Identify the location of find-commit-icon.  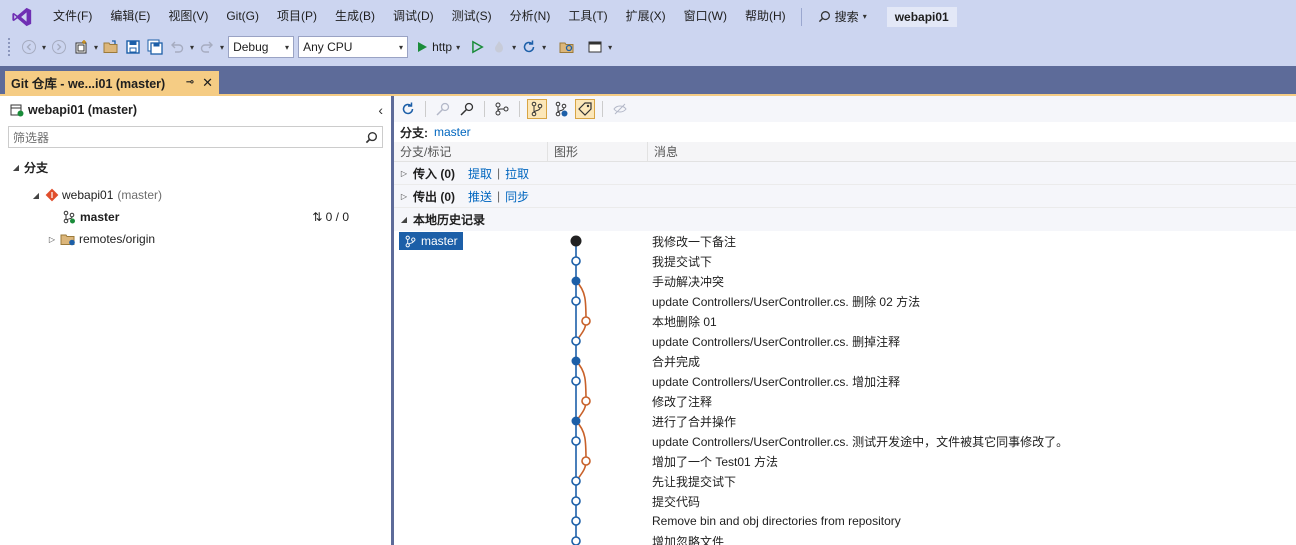
(467, 109).